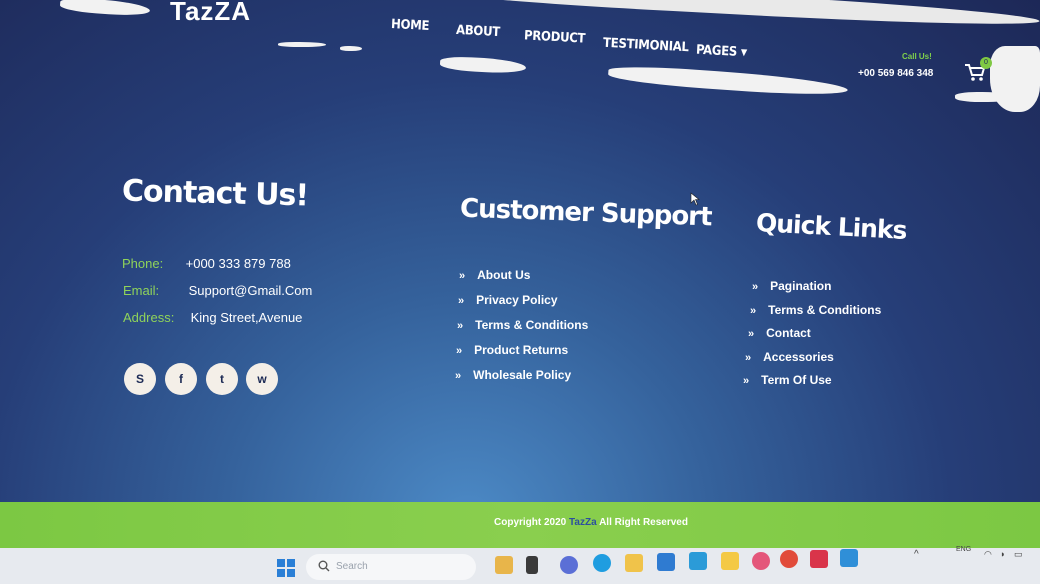  I want to click on store-icon, so click(698, 561).